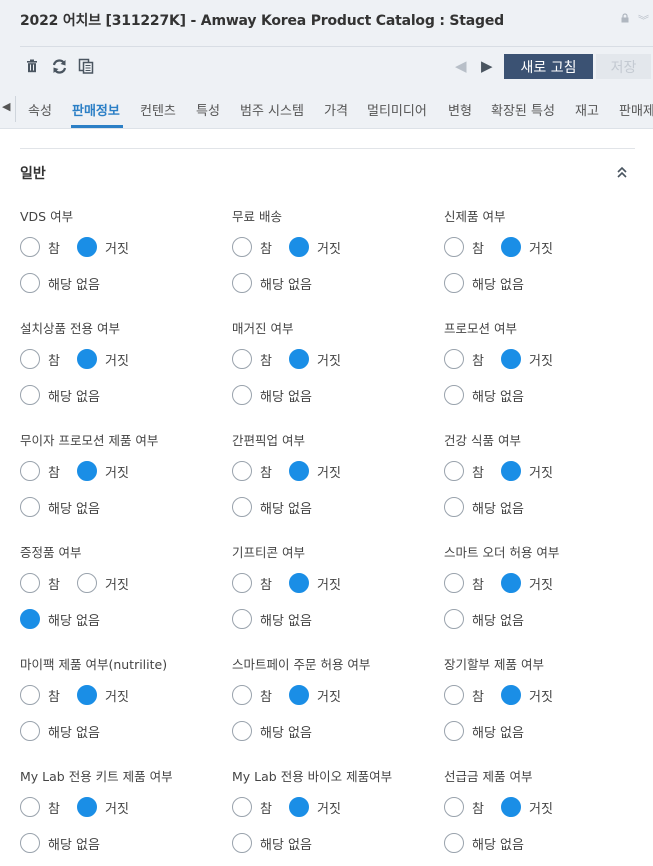  I want to click on tab-scroll-left-icon: ◀, so click(6, 106).